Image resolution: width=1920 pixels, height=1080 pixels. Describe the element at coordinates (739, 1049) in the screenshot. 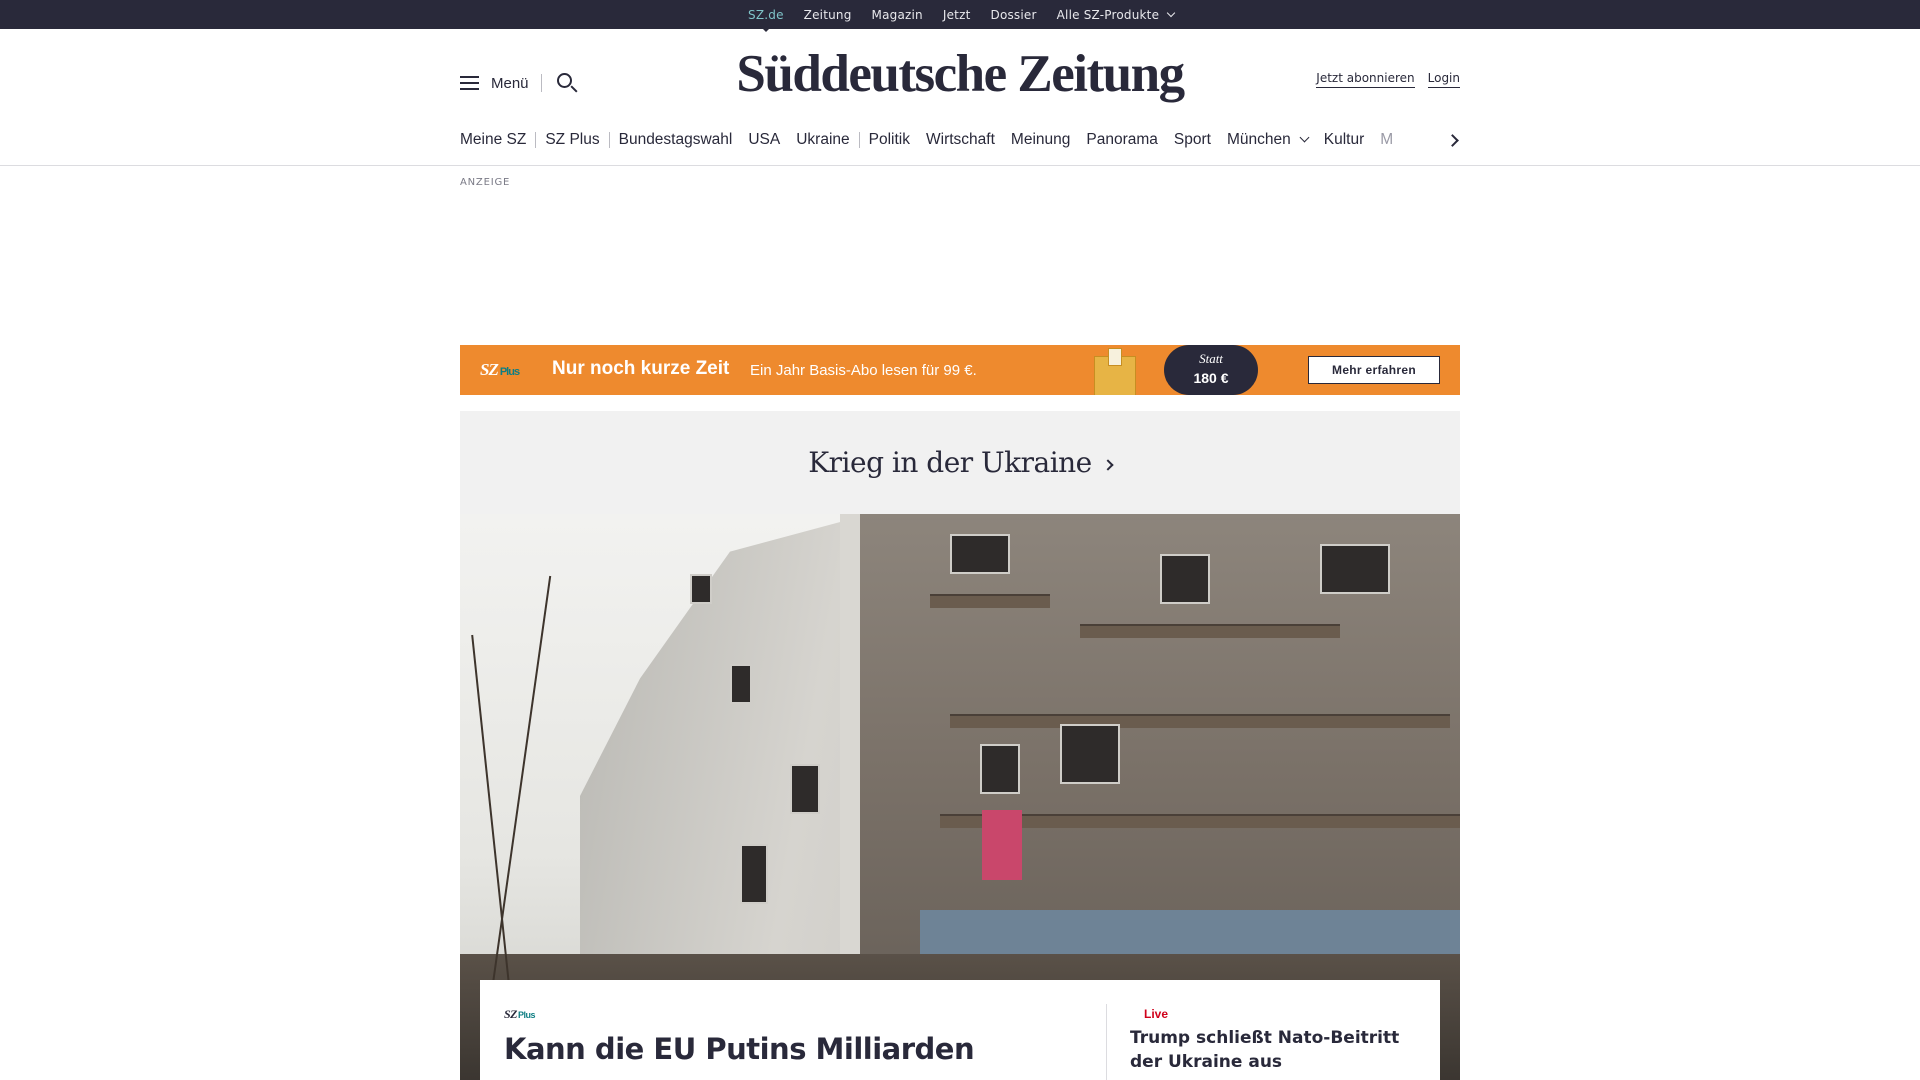

I see `teaser-headline: Kann die EU Putins Milliarden` at that location.